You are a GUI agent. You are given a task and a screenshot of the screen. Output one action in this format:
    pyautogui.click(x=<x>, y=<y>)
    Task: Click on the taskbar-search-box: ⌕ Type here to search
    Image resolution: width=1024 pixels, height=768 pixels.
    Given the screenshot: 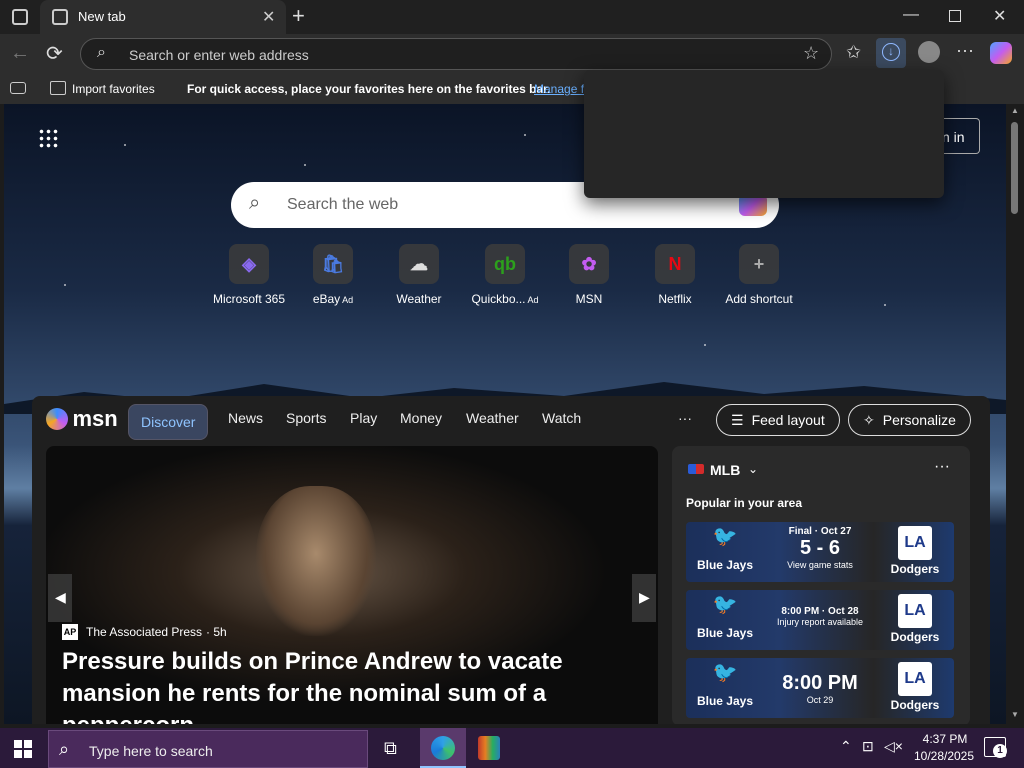 What is the action you would take?
    pyautogui.click(x=208, y=749)
    